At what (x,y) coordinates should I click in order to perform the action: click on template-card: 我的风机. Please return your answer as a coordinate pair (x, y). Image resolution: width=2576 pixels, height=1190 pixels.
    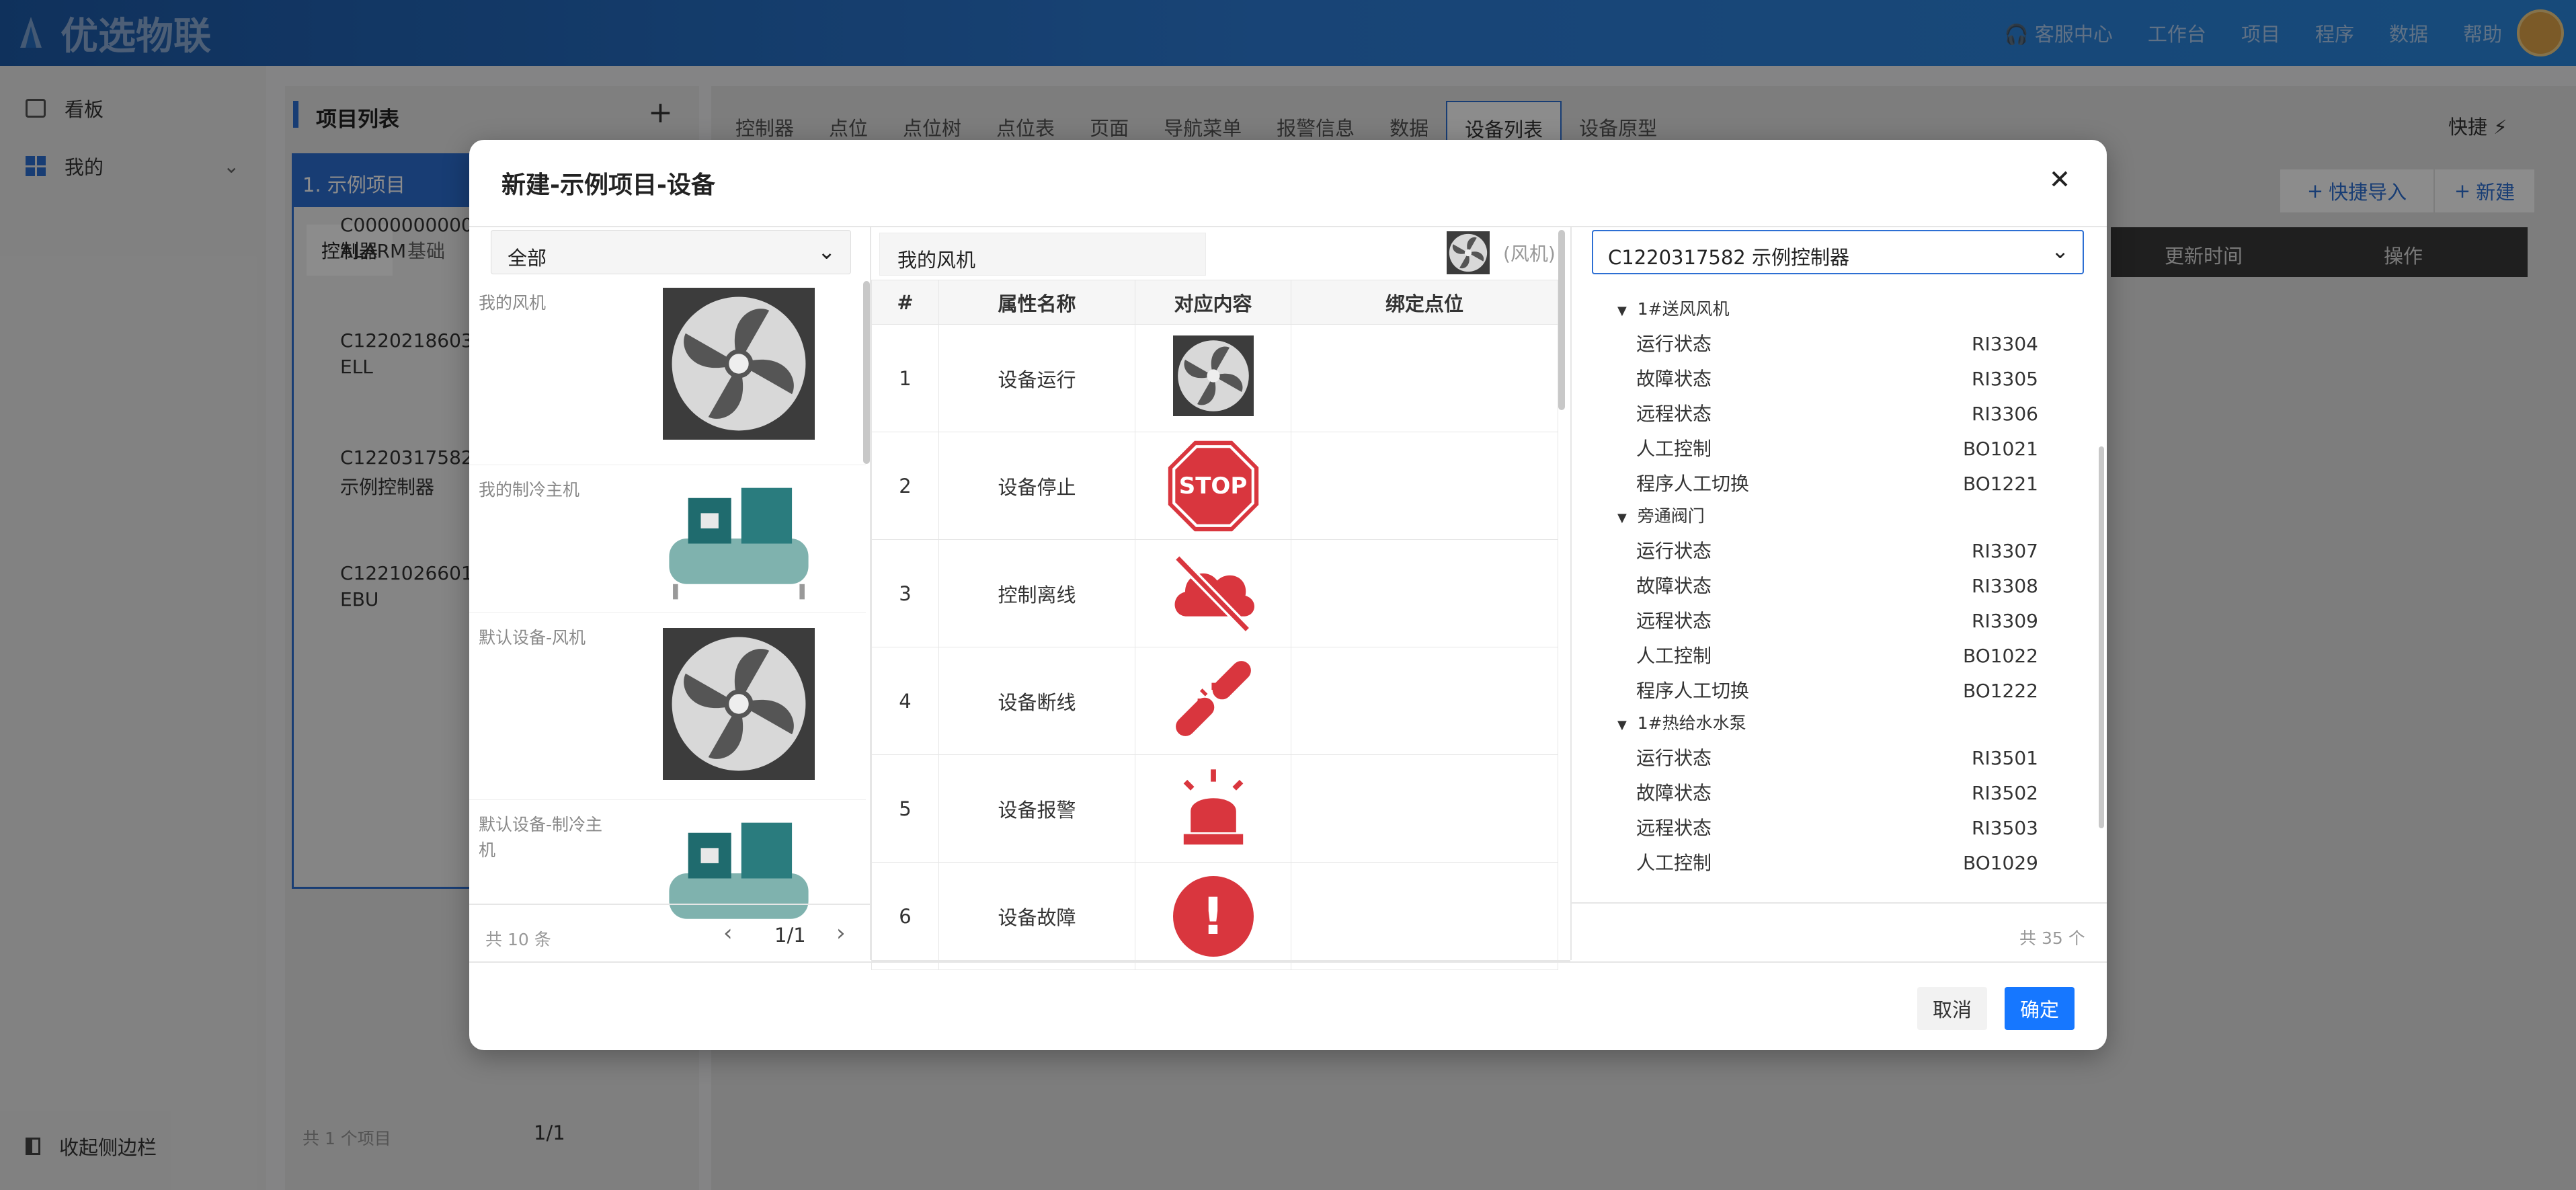
    Looking at the image, I should click on (667, 371).